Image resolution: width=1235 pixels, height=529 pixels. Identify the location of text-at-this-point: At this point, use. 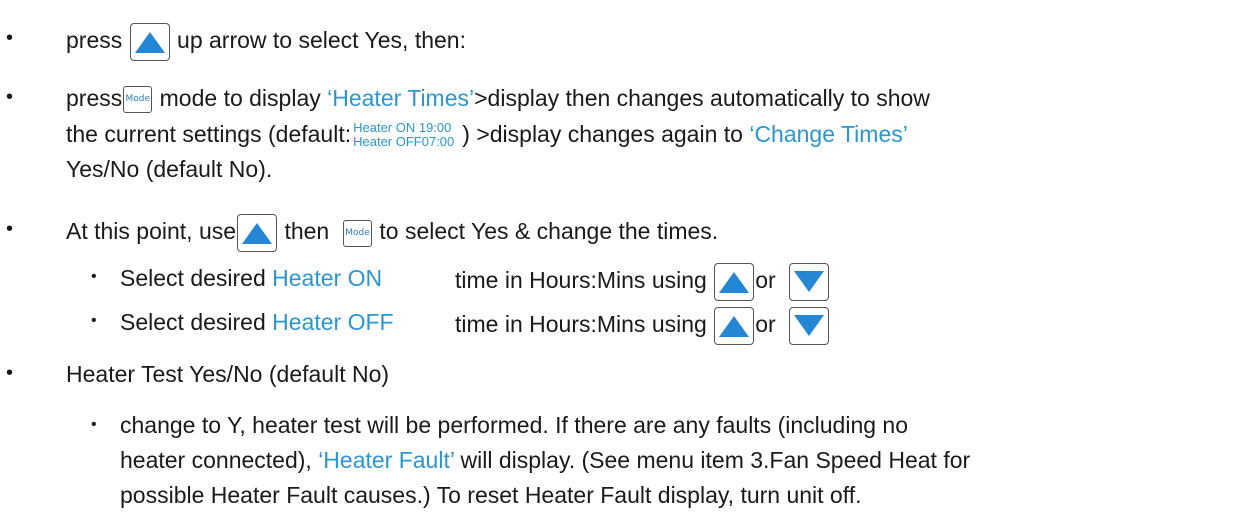
(151, 231).